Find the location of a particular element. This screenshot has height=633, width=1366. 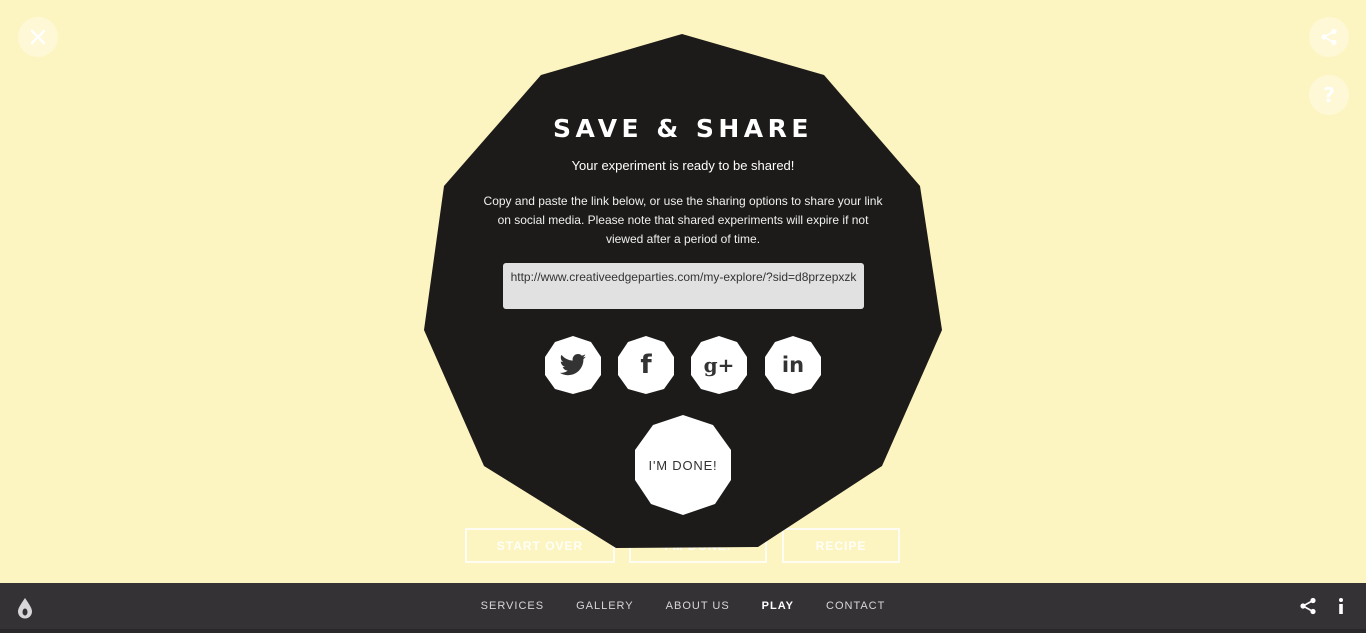

google-plus-icon: g+ is located at coordinates (719, 365).